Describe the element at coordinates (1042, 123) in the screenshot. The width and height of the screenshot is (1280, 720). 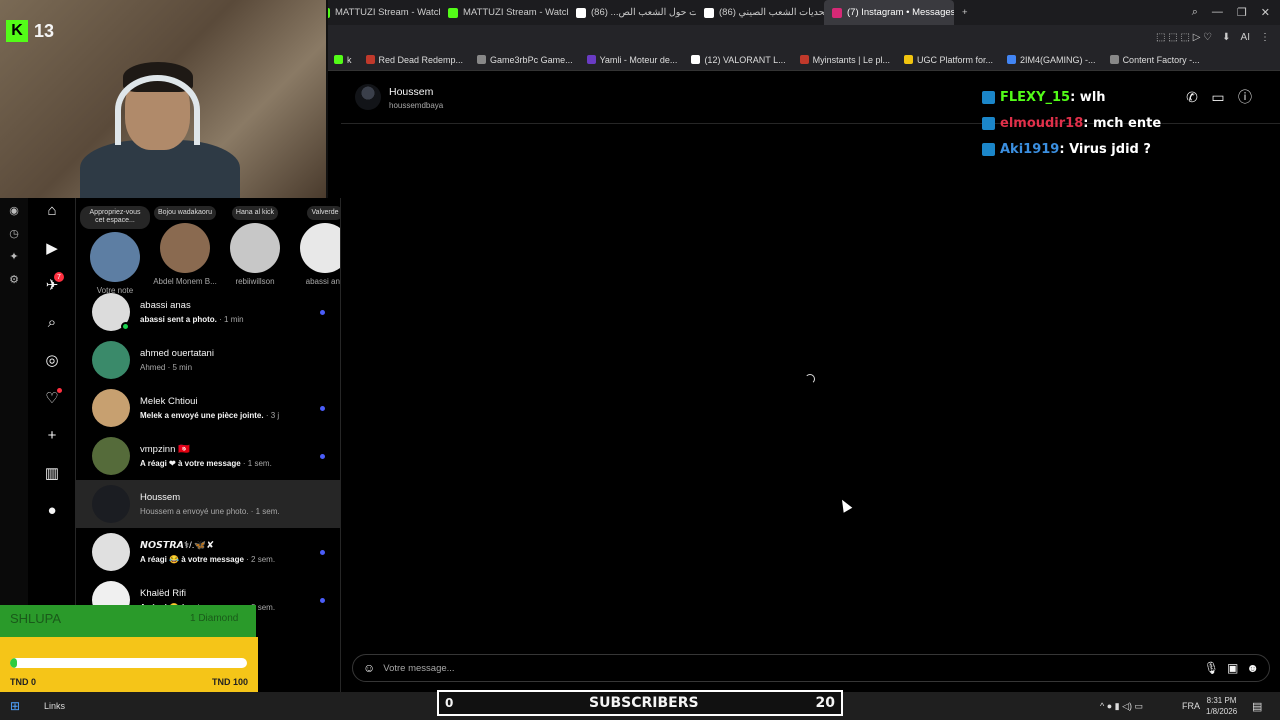
I see `chat-username: elmoudir18` at that location.